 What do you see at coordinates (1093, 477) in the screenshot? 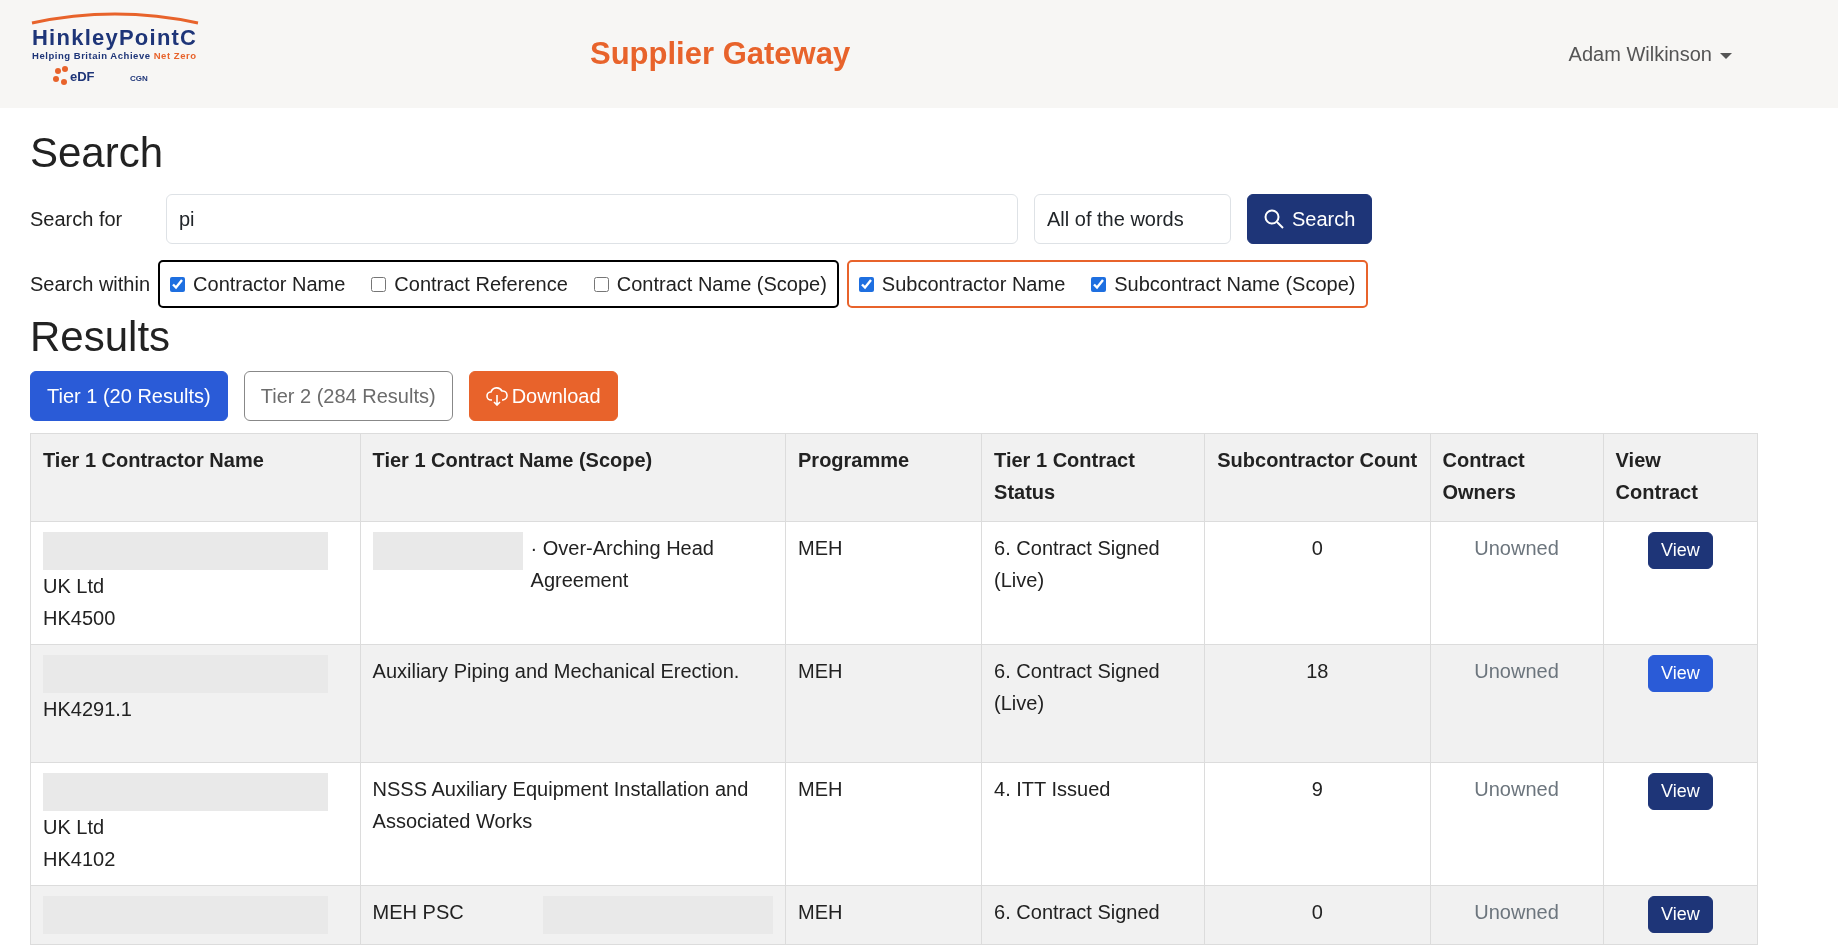
I see `column-header: Tier 1 Contract Status` at bounding box center [1093, 477].